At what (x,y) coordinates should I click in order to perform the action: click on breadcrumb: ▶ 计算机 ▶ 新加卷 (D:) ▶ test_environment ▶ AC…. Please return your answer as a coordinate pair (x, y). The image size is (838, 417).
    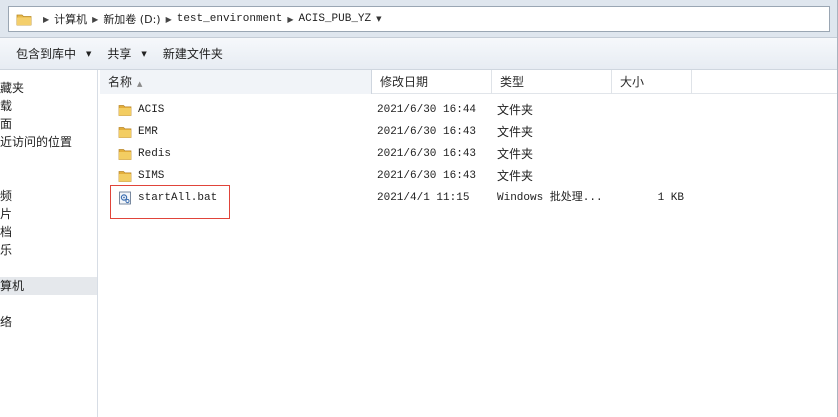
    Looking at the image, I should click on (210, 19).